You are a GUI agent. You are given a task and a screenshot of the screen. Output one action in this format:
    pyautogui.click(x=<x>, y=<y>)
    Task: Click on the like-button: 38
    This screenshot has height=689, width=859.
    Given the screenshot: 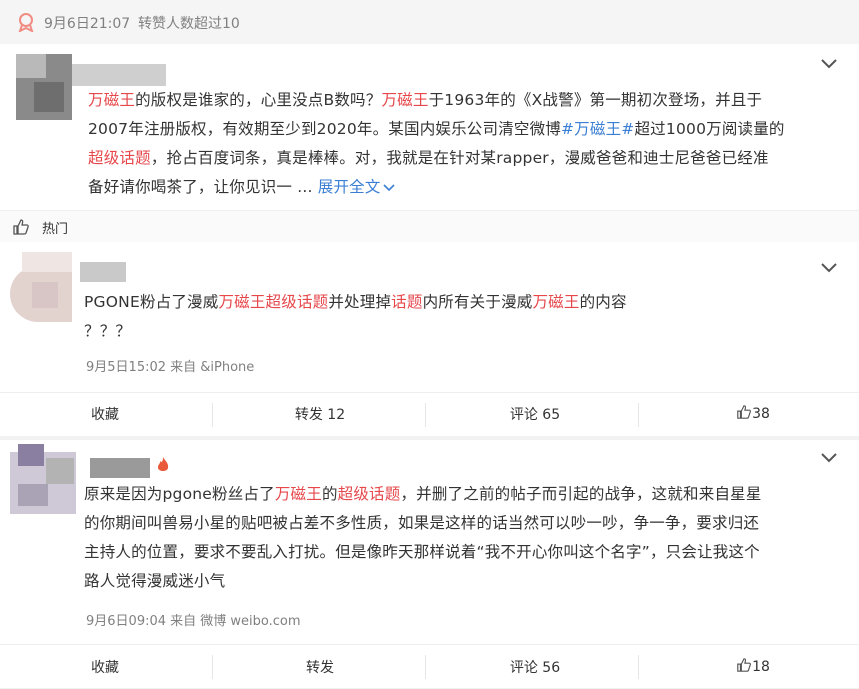 What is the action you would take?
    pyautogui.click(x=753, y=413)
    